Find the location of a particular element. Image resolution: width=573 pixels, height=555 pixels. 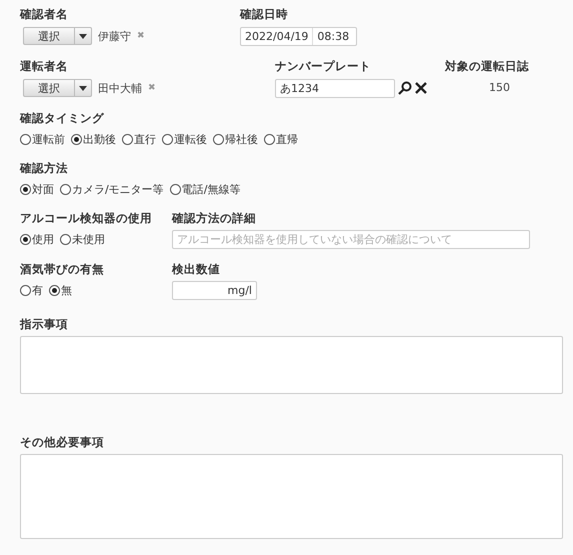

radio-option: 直行 is located at coordinates (139, 139).